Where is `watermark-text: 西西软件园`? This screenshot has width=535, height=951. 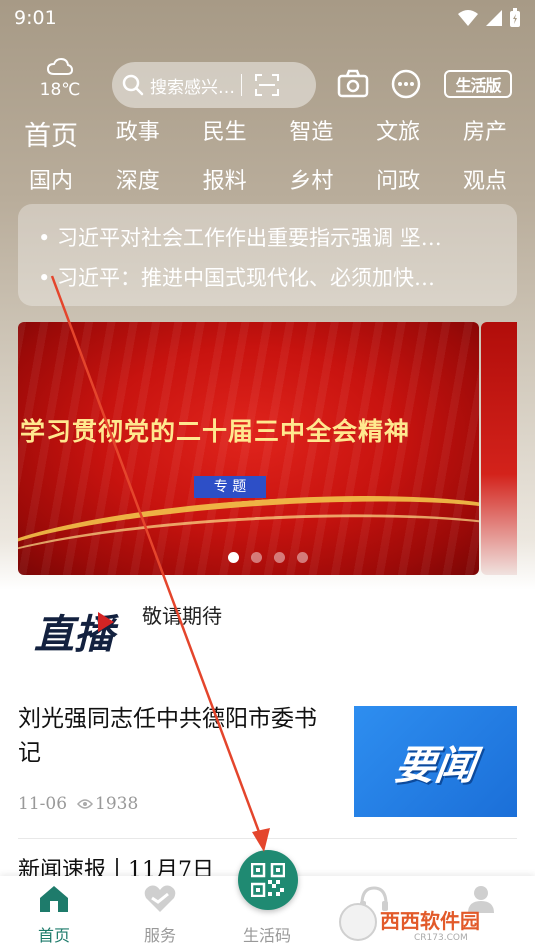 watermark-text: 西西软件园 is located at coordinates (430, 921).